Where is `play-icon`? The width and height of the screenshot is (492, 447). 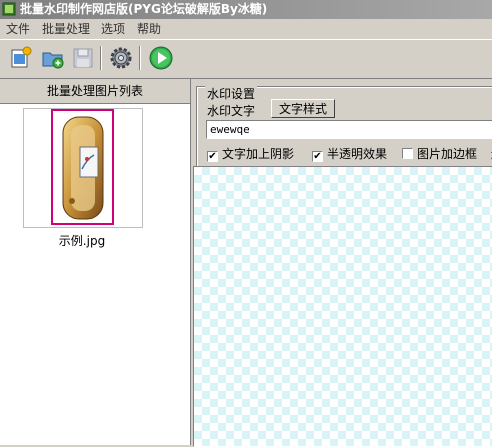
play-icon is located at coordinates (161, 58).